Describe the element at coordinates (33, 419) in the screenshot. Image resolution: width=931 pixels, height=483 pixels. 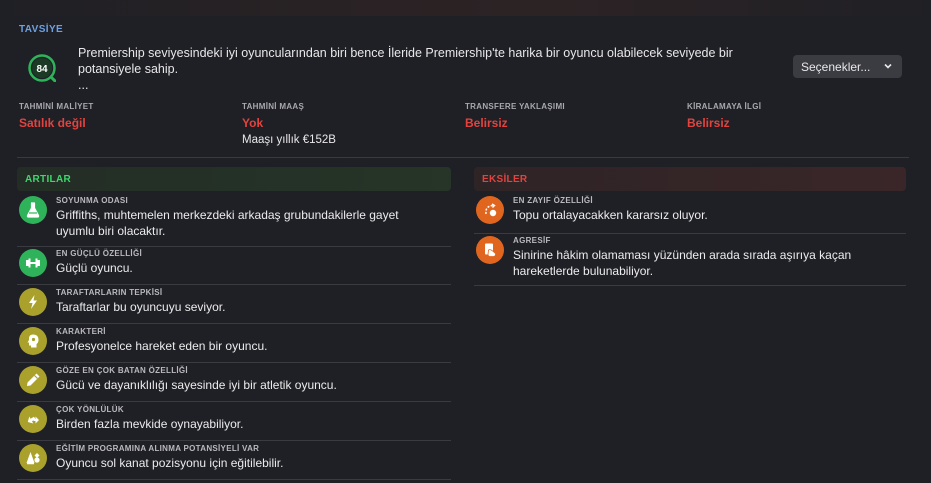
I see `swap-arrows-icon` at that location.